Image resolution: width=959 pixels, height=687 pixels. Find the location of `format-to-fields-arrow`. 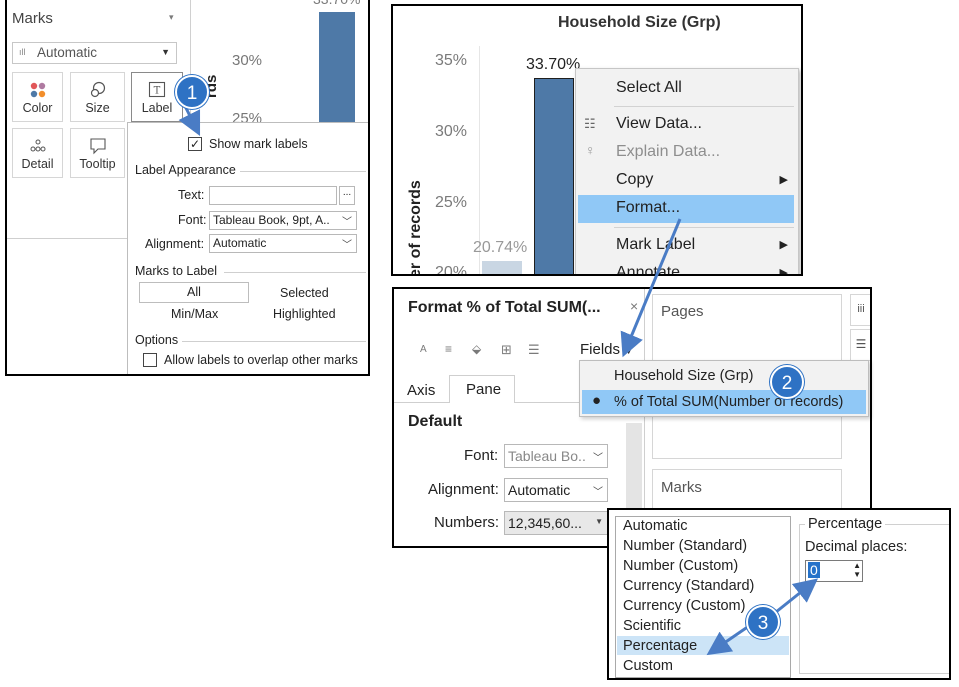

format-to-fields-arrow is located at coordinates (651, 288).